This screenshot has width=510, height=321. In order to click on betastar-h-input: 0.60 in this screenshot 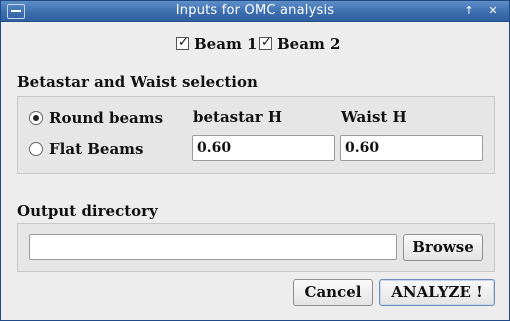, I will do `click(263, 148)`.